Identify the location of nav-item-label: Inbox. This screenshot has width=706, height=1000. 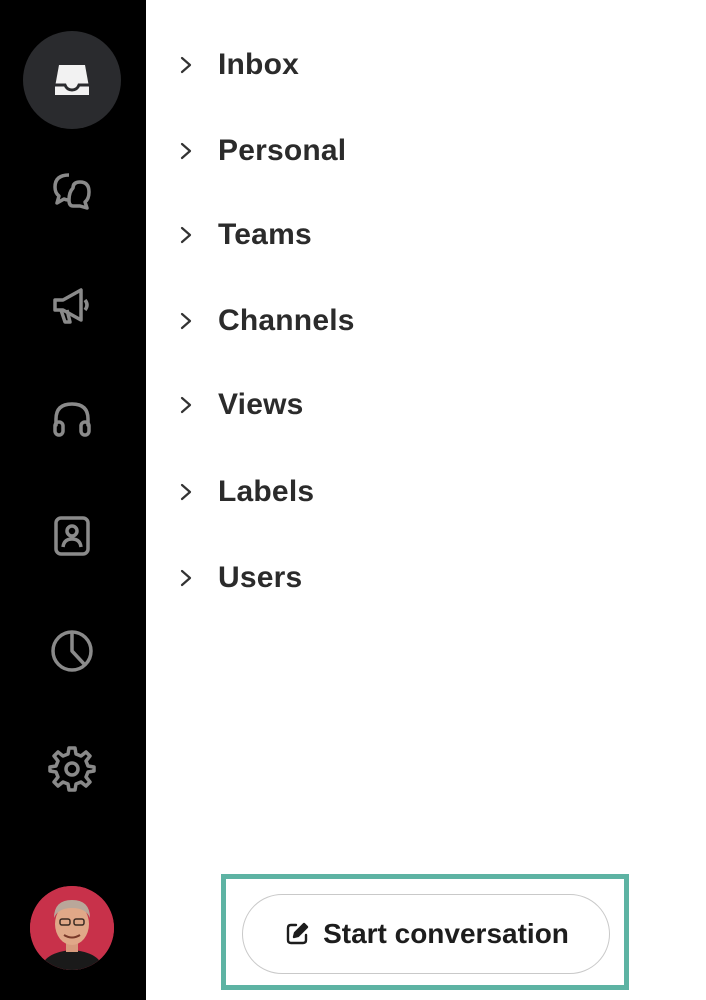
(258, 64).